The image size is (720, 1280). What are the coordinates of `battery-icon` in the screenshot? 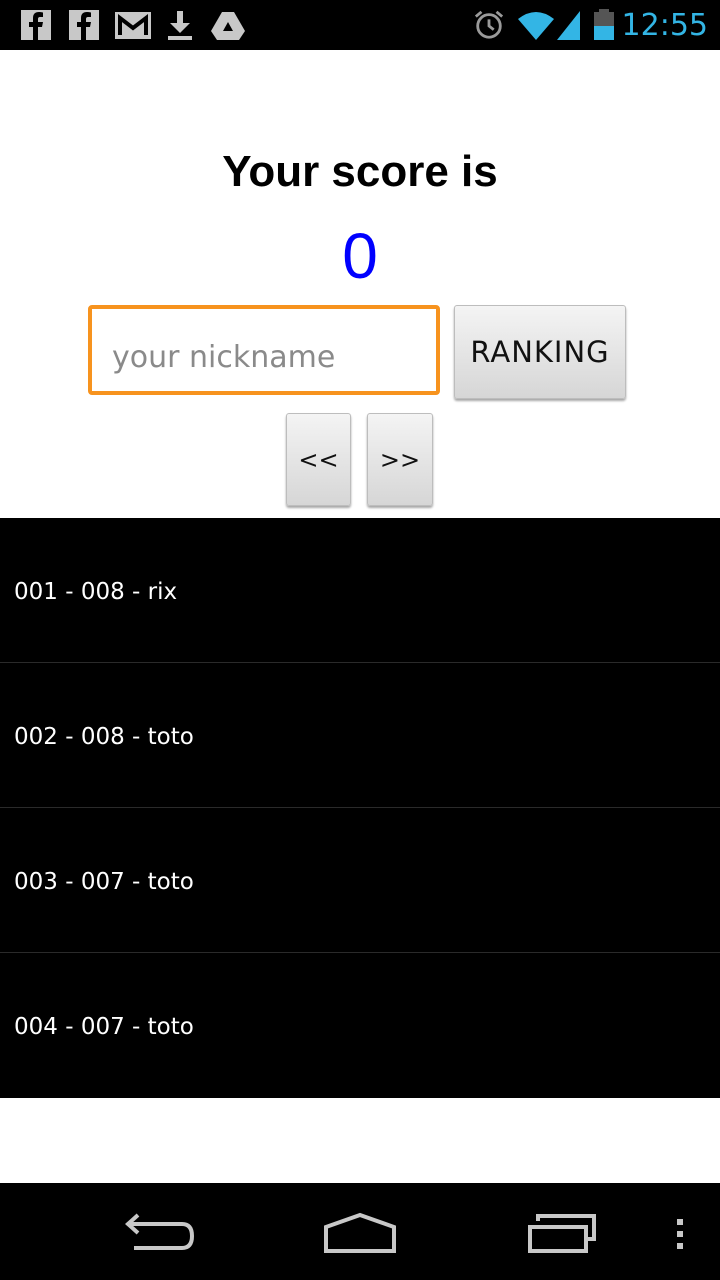 It's located at (604, 24).